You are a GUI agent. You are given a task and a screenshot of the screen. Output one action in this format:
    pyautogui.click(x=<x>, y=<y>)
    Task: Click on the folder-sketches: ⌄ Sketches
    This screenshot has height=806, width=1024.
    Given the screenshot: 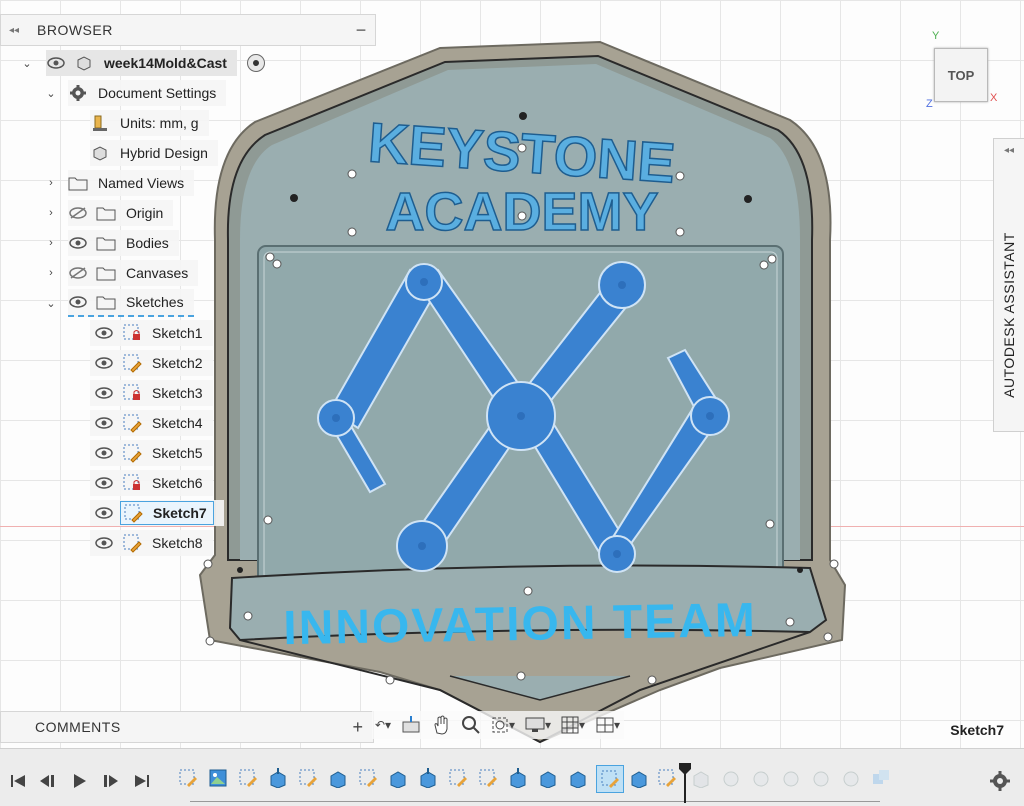 What is the action you would take?
    pyautogui.click(x=119, y=303)
    